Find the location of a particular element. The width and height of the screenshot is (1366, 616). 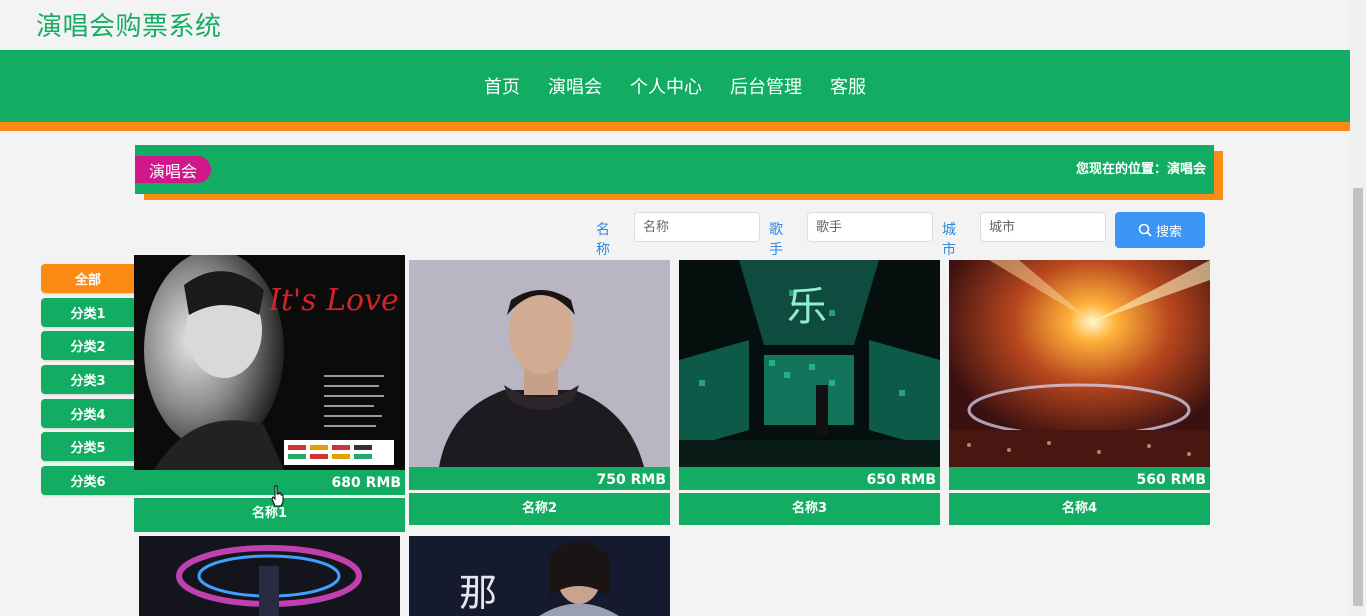

concert-poster: 那 is located at coordinates (539, 576).